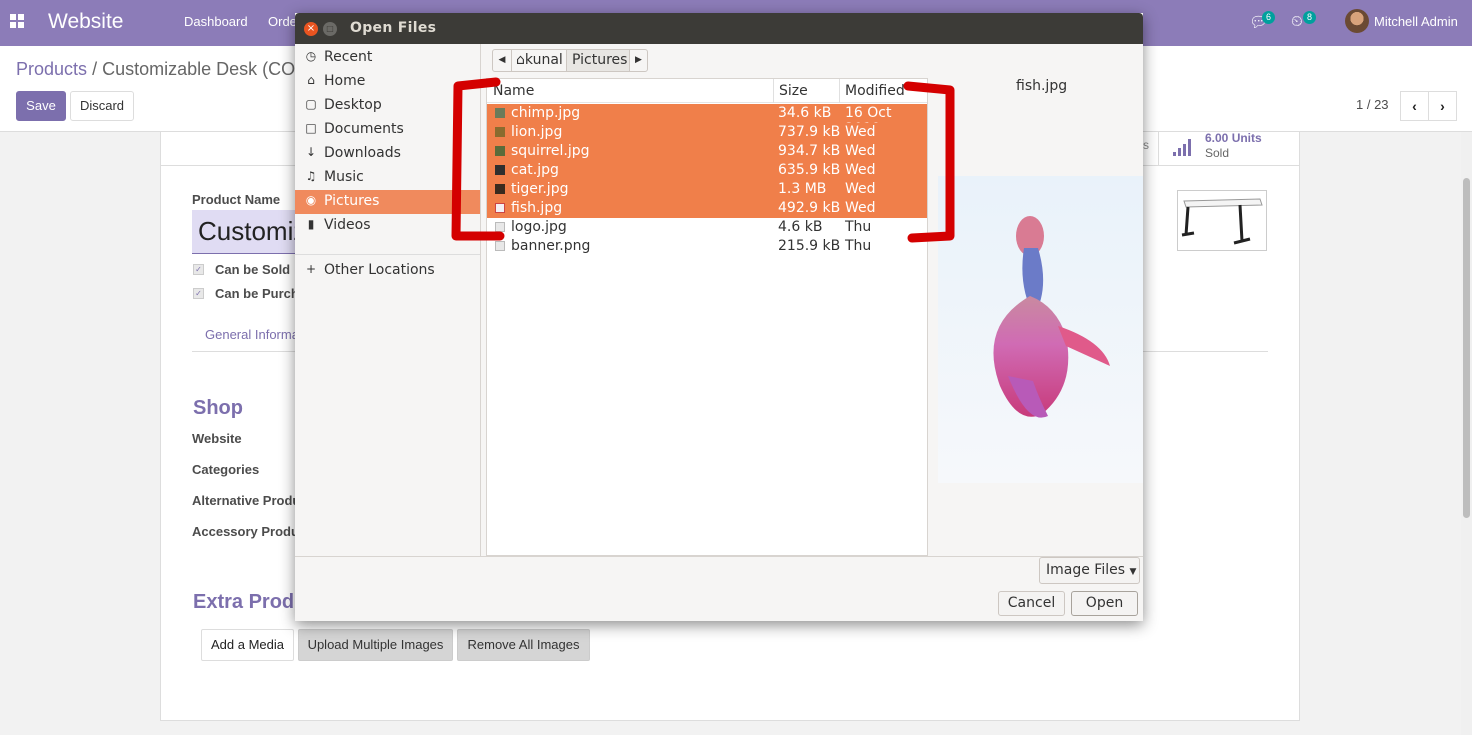  What do you see at coordinates (216, 21) in the screenshot?
I see `menu-dashboard: Dashboard` at bounding box center [216, 21].